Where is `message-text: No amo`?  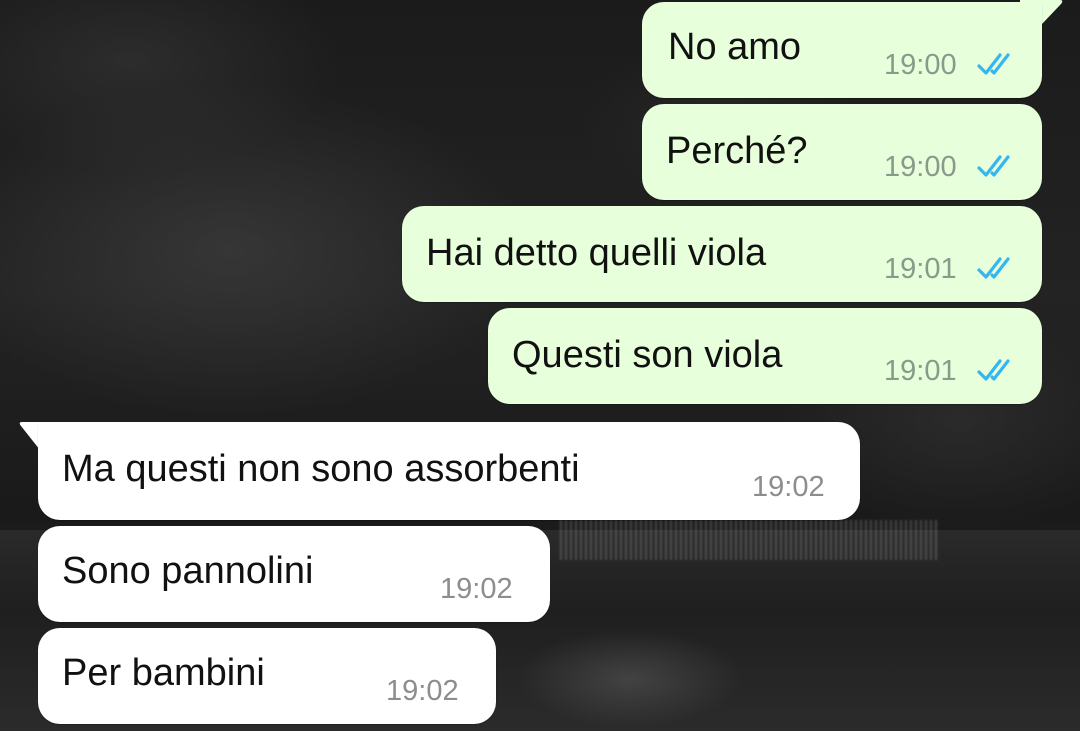
message-text: No amo is located at coordinates (735, 47).